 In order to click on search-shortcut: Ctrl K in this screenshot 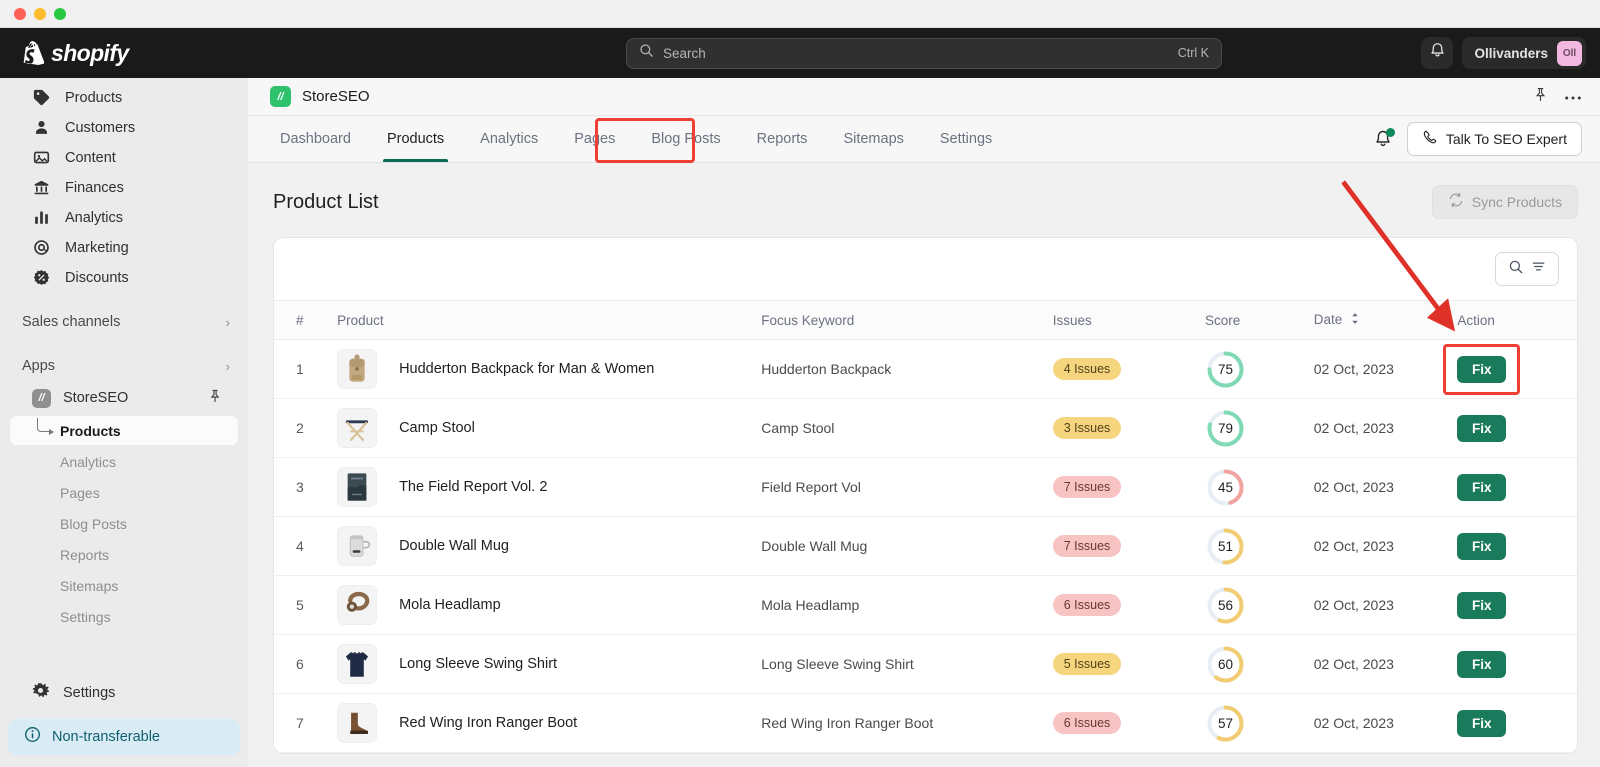, I will do `click(1193, 53)`.